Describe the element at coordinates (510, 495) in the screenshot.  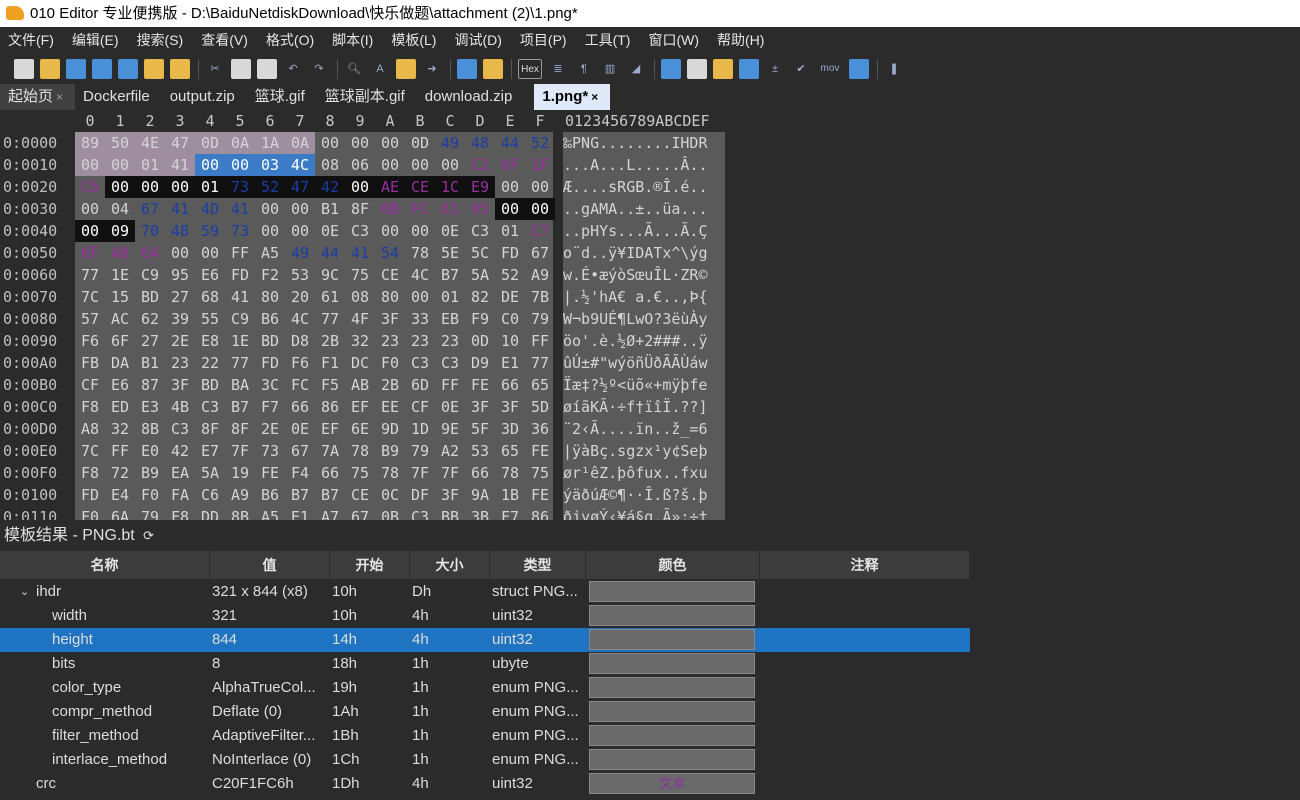
I see `hex-byte: 1B` at that location.